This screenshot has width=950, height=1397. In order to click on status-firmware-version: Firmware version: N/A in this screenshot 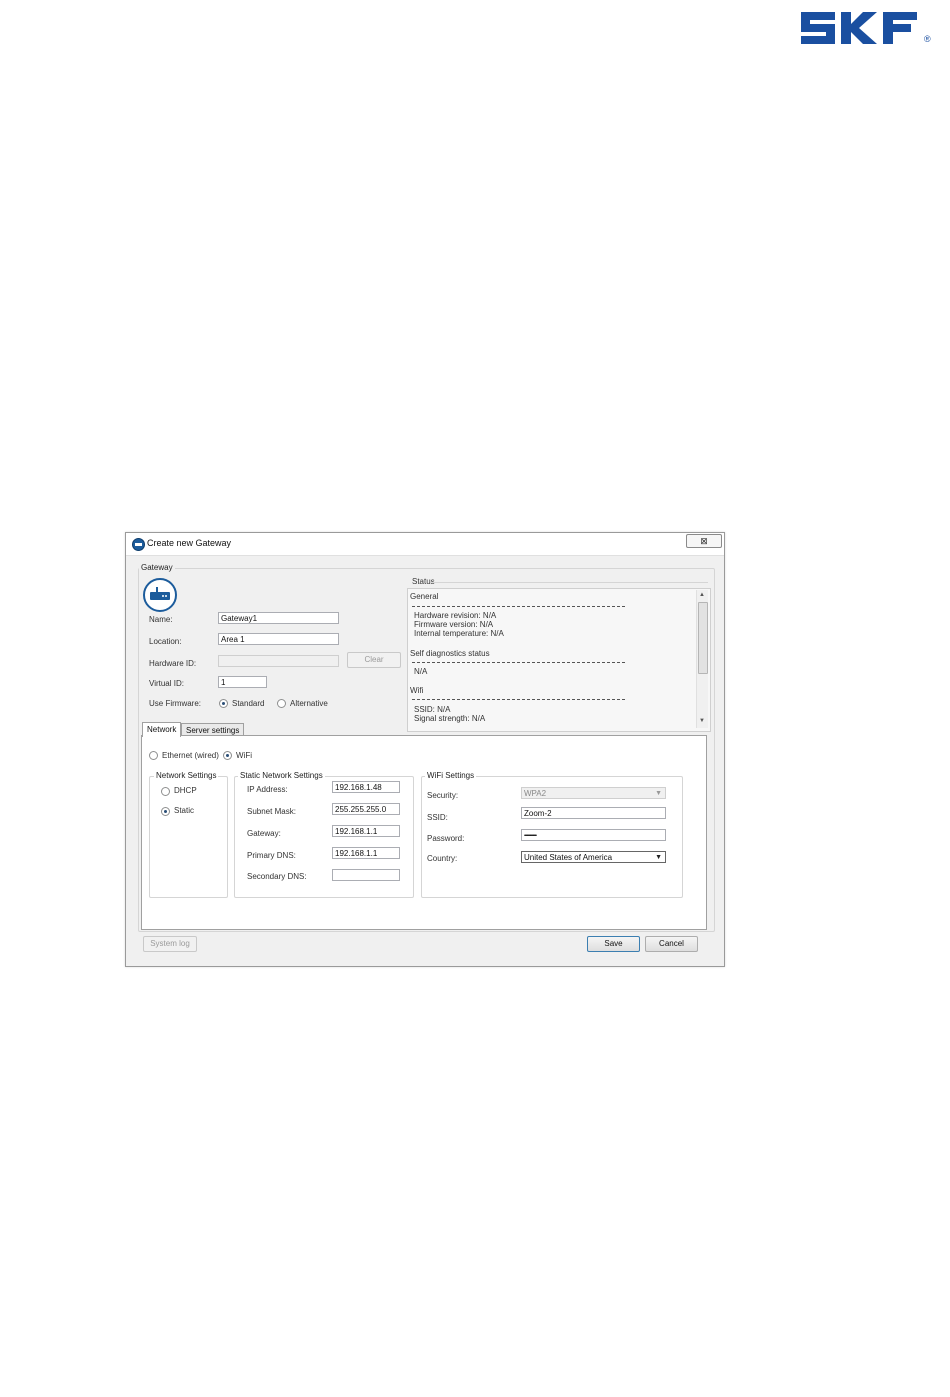, I will do `click(454, 624)`.